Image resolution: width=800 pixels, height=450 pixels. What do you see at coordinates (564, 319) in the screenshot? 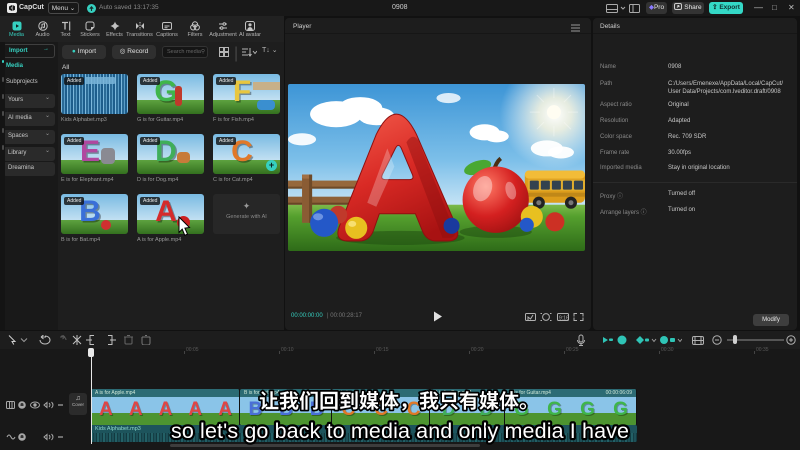
I see `svg-text: 9:16` at bounding box center [564, 319].